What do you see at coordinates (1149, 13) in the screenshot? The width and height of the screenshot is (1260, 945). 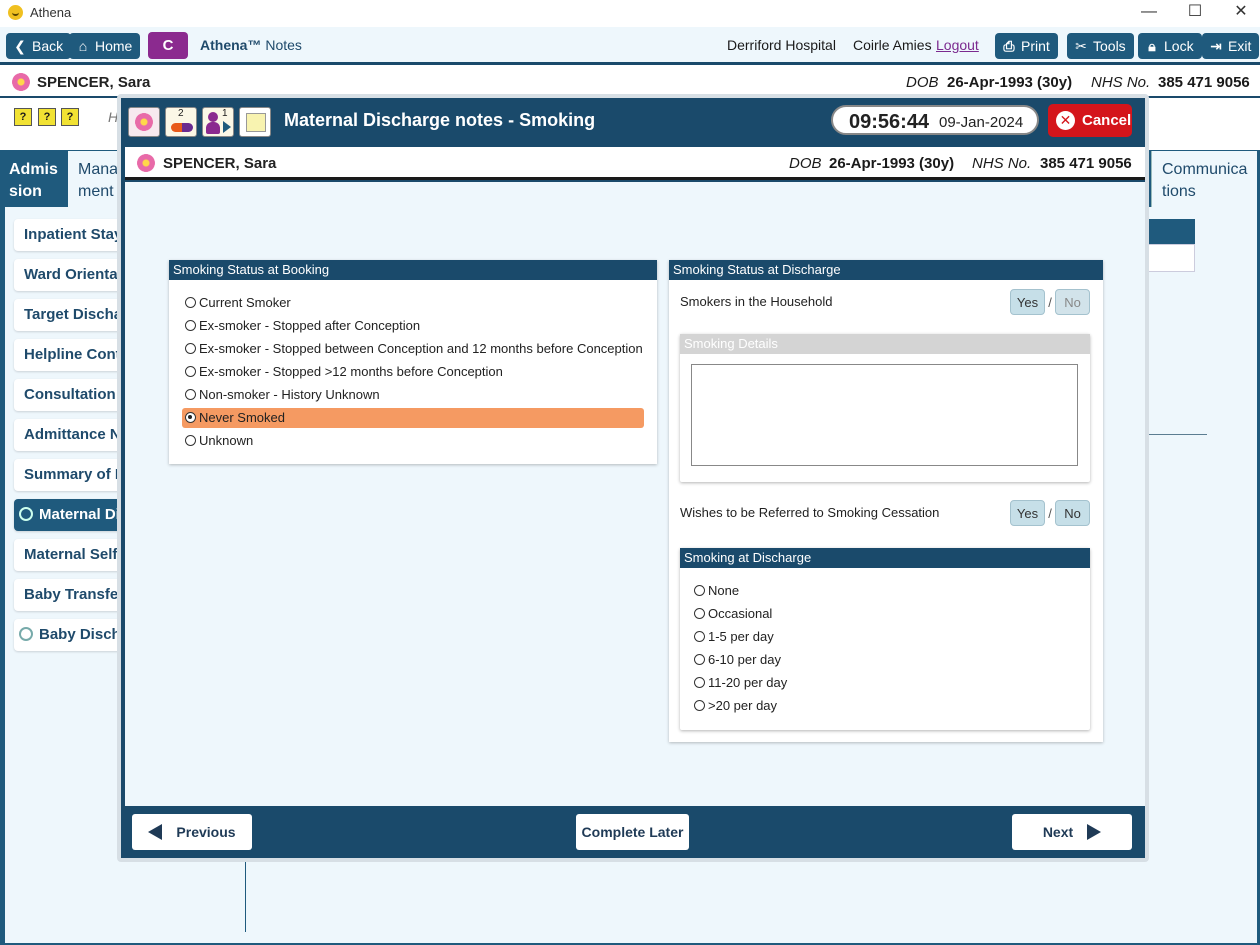 I see `minimize-button: —` at bounding box center [1149, 13].